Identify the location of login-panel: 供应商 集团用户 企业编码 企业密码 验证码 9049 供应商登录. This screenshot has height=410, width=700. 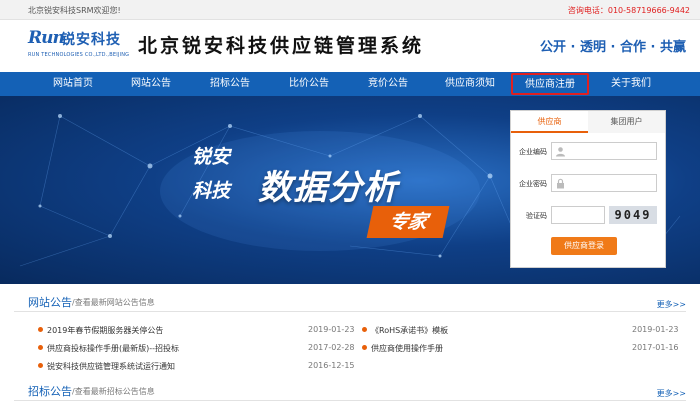
(588, 189).